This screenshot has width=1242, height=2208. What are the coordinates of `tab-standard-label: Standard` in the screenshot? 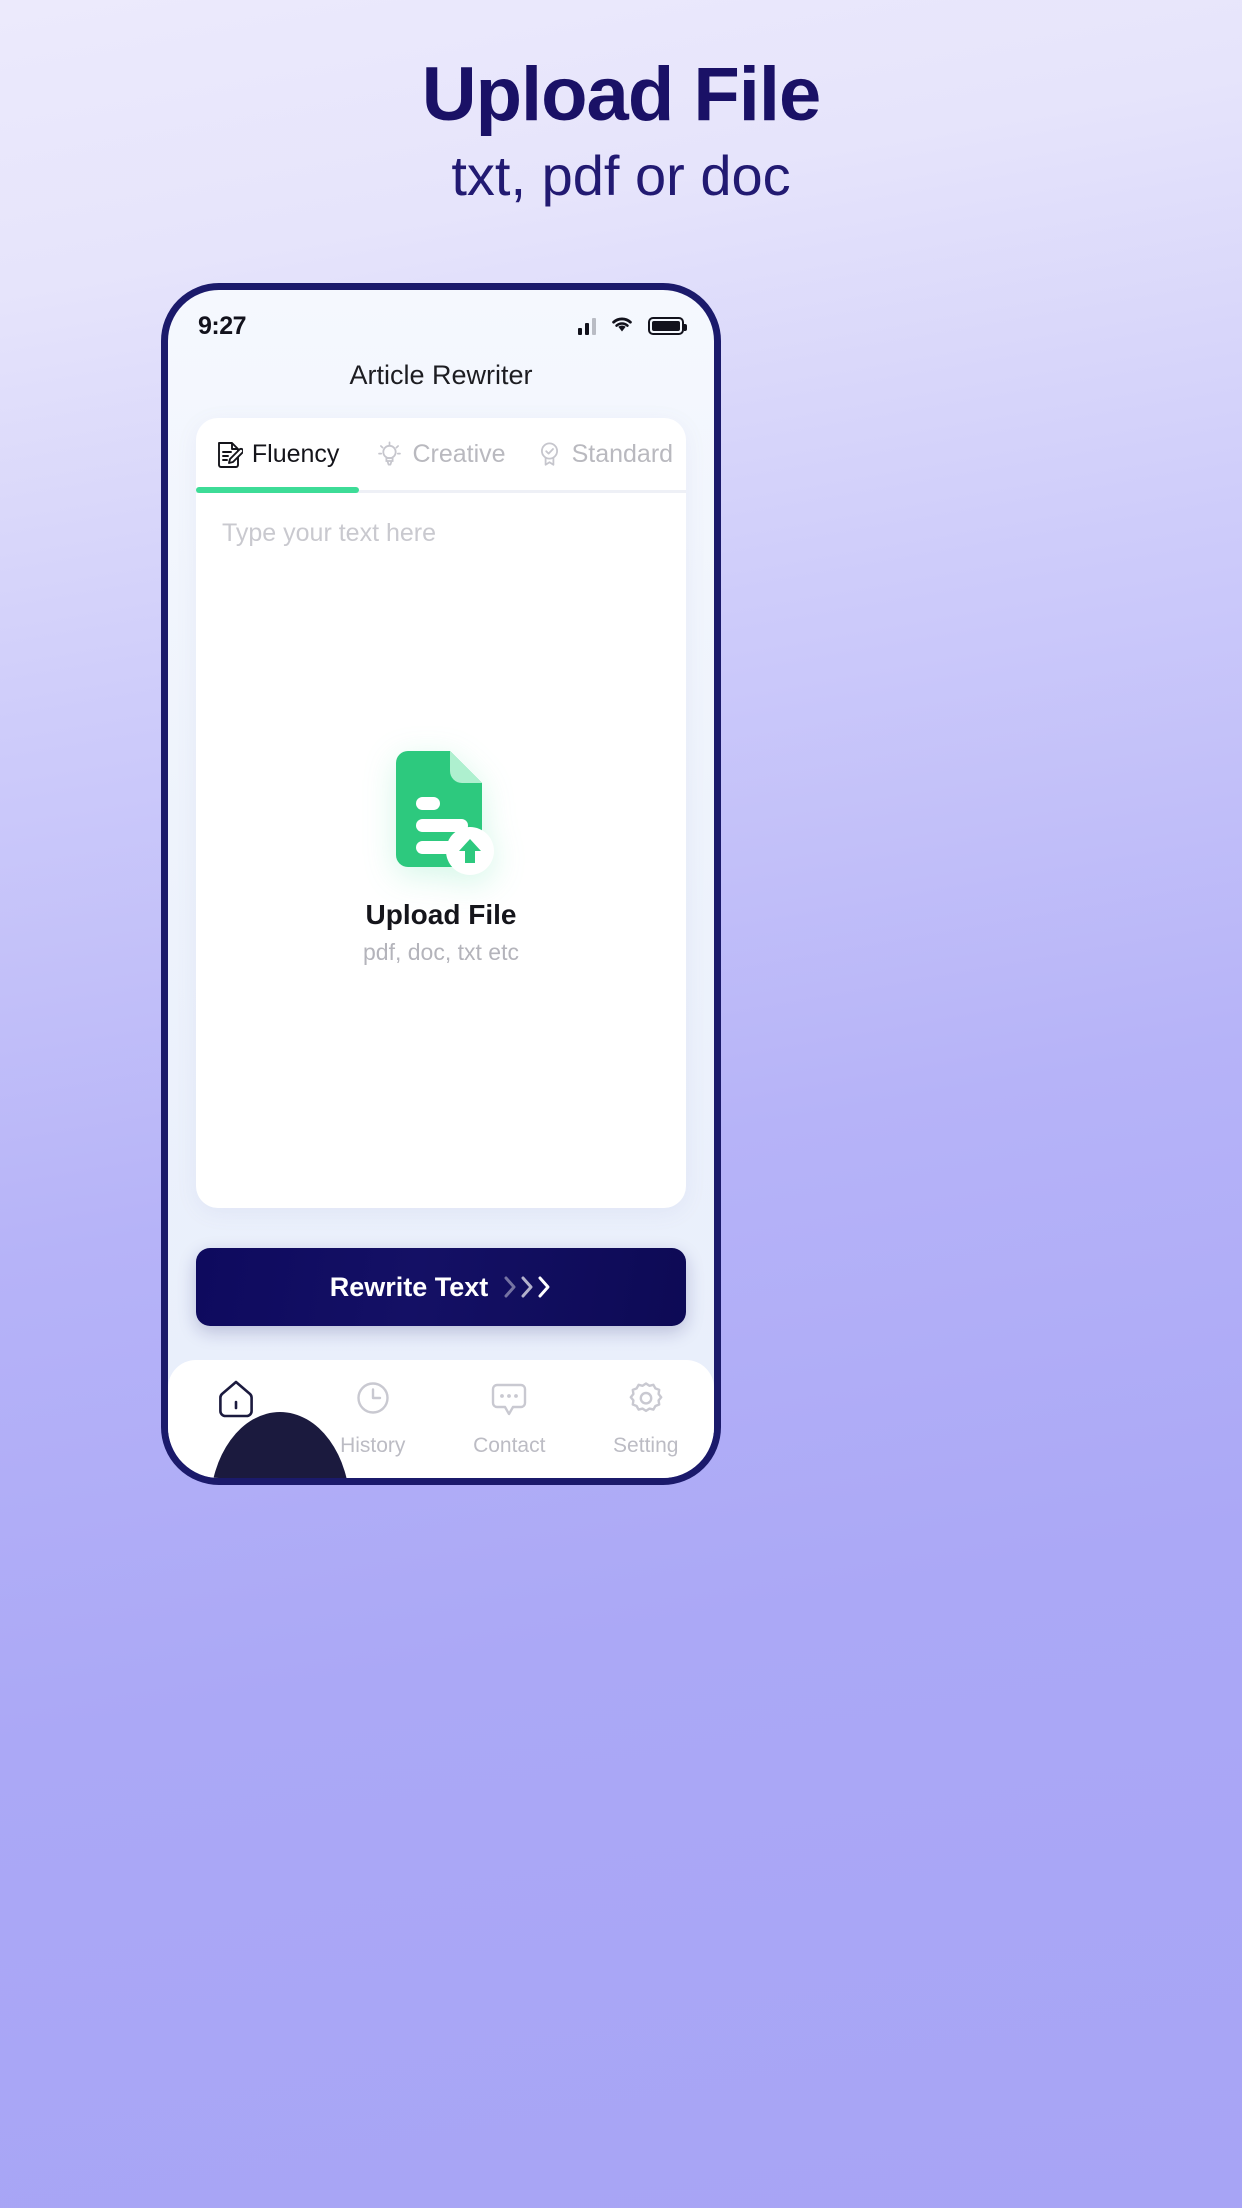 It's located at (622, 453).